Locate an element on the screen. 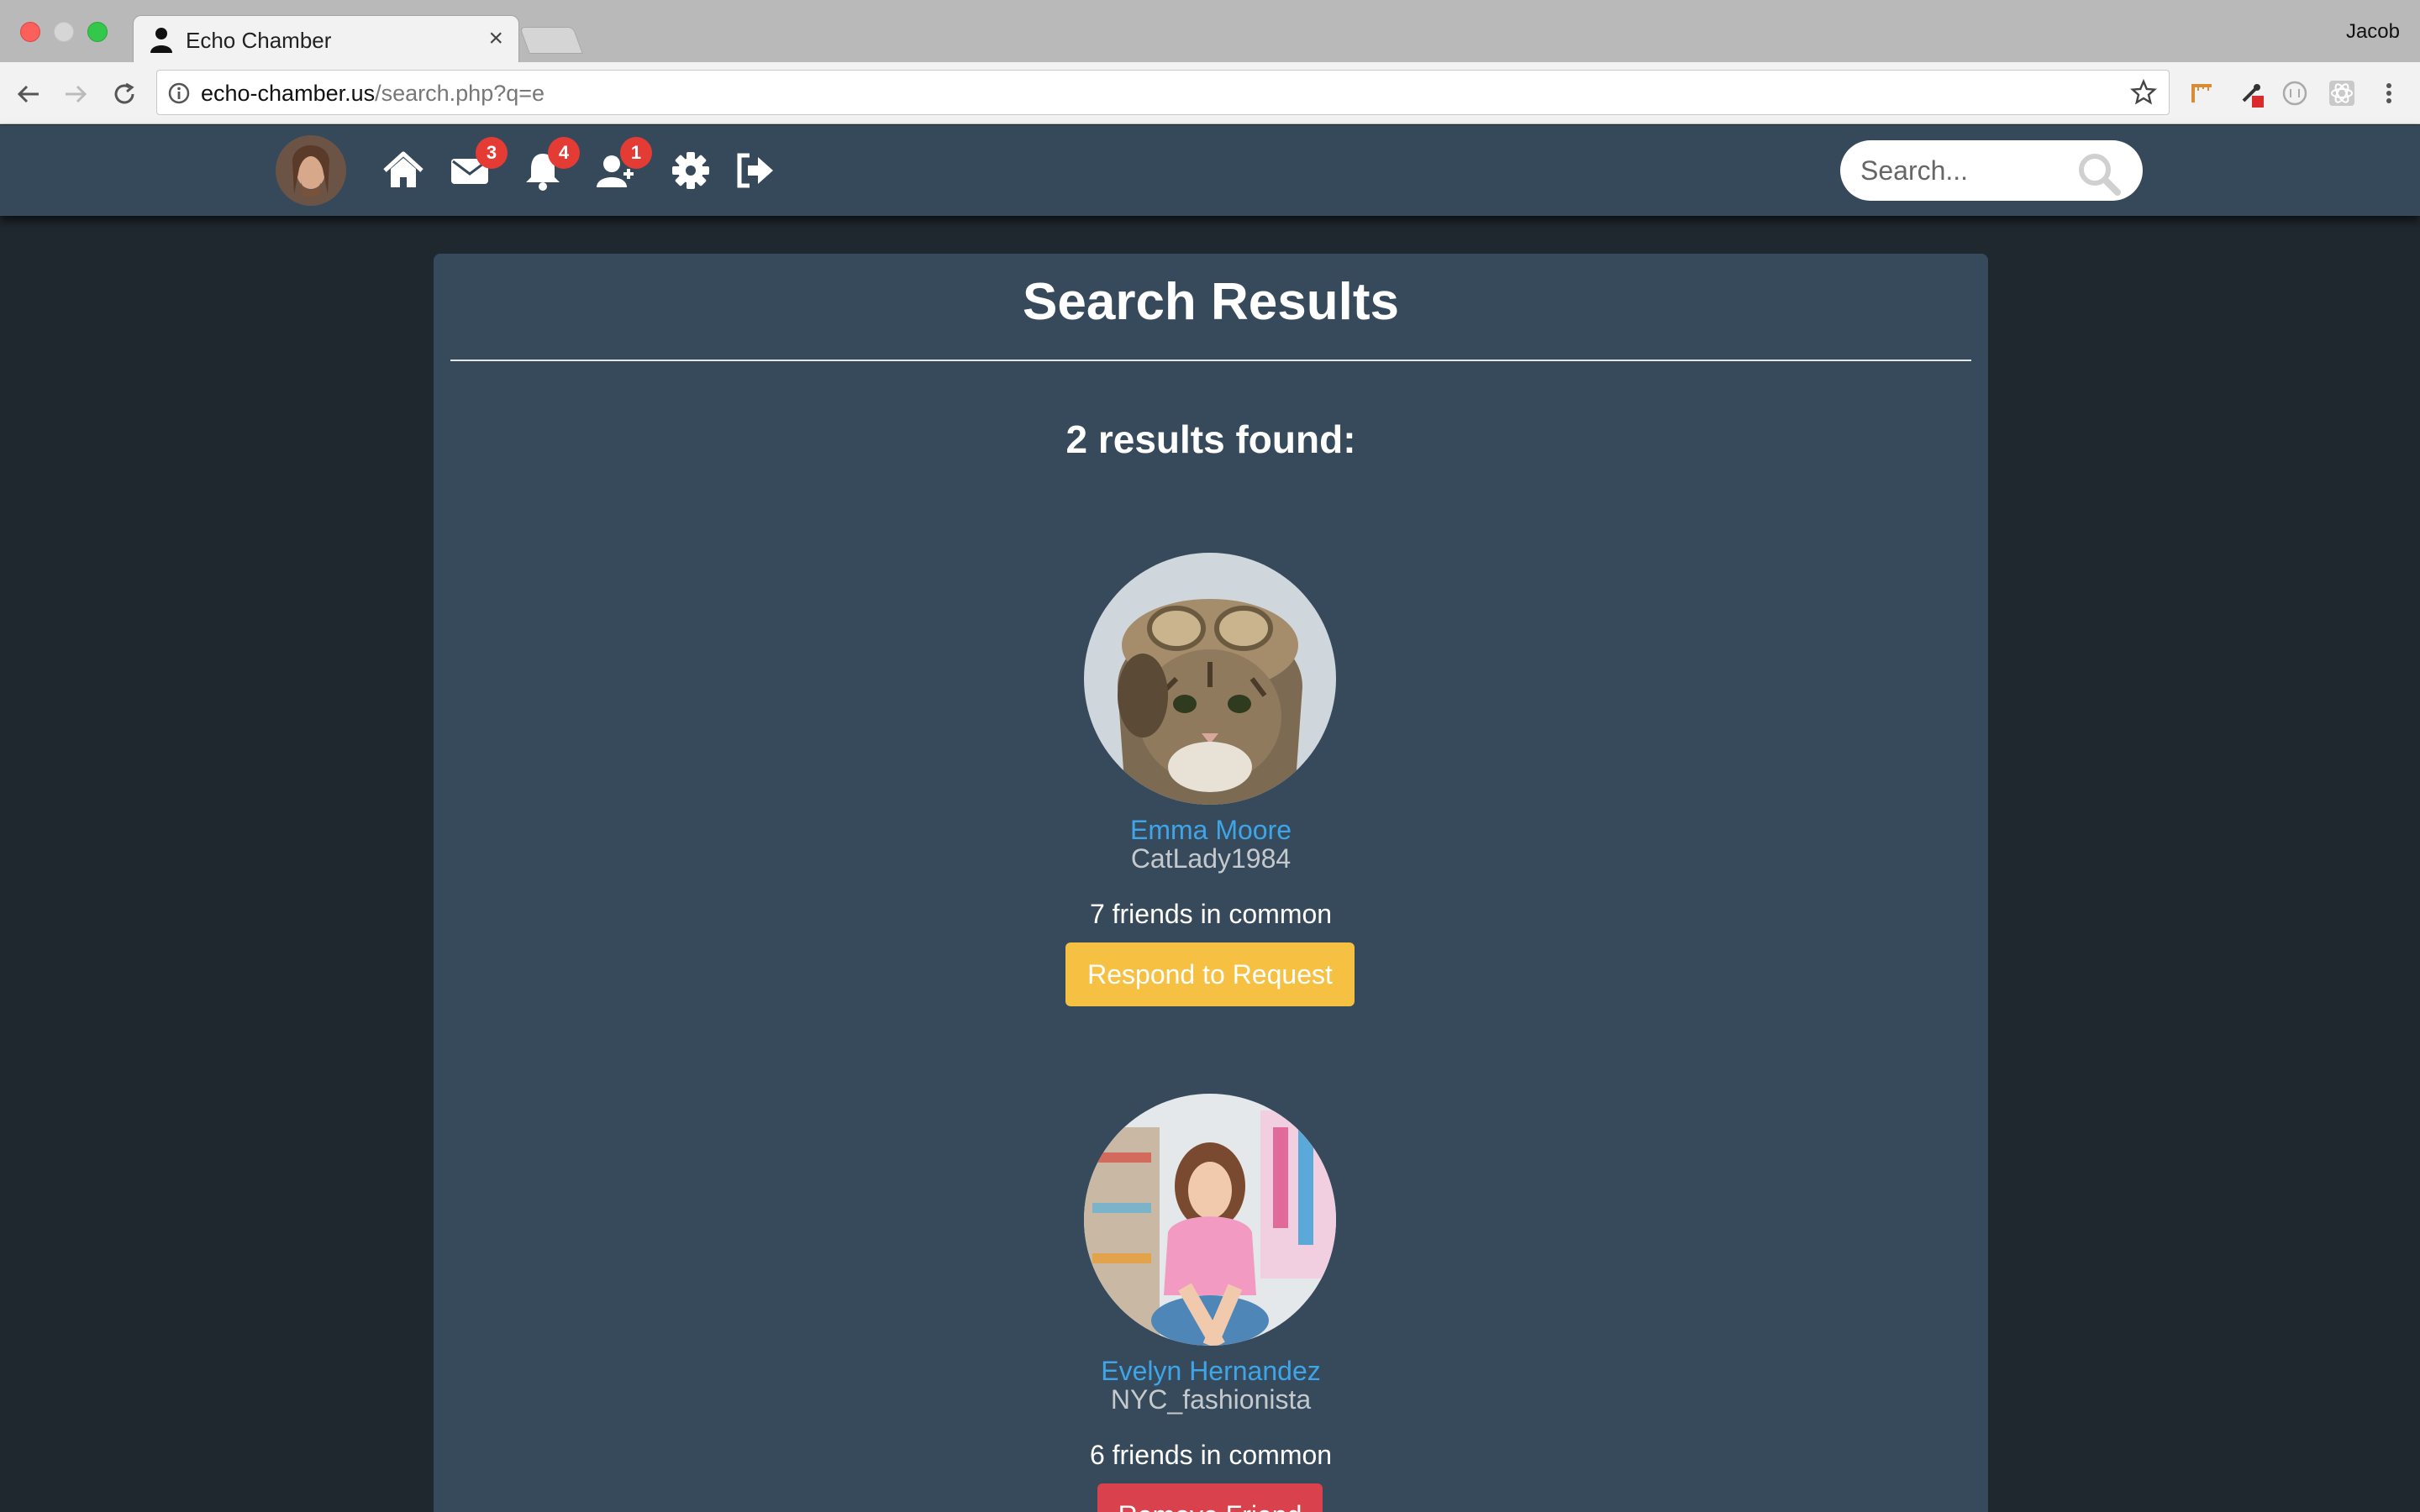 The width and height of the screenshot is (2420, 1512). logout-icon is located at coordinates (754, 170).